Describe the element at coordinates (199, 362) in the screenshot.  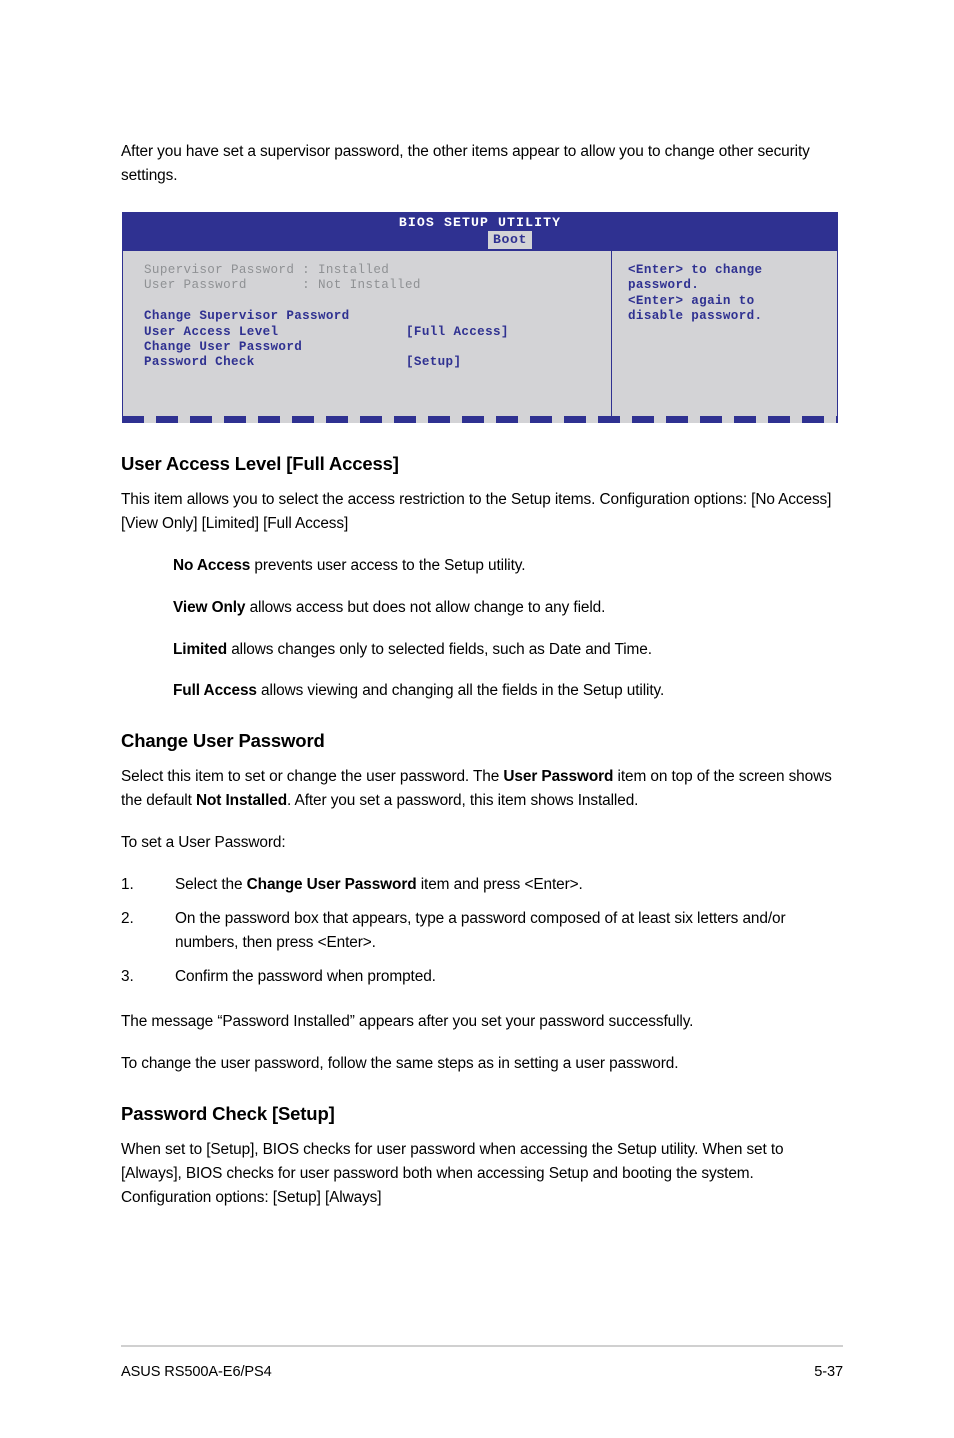
I see `bios-item-label: Password Check` at that location.